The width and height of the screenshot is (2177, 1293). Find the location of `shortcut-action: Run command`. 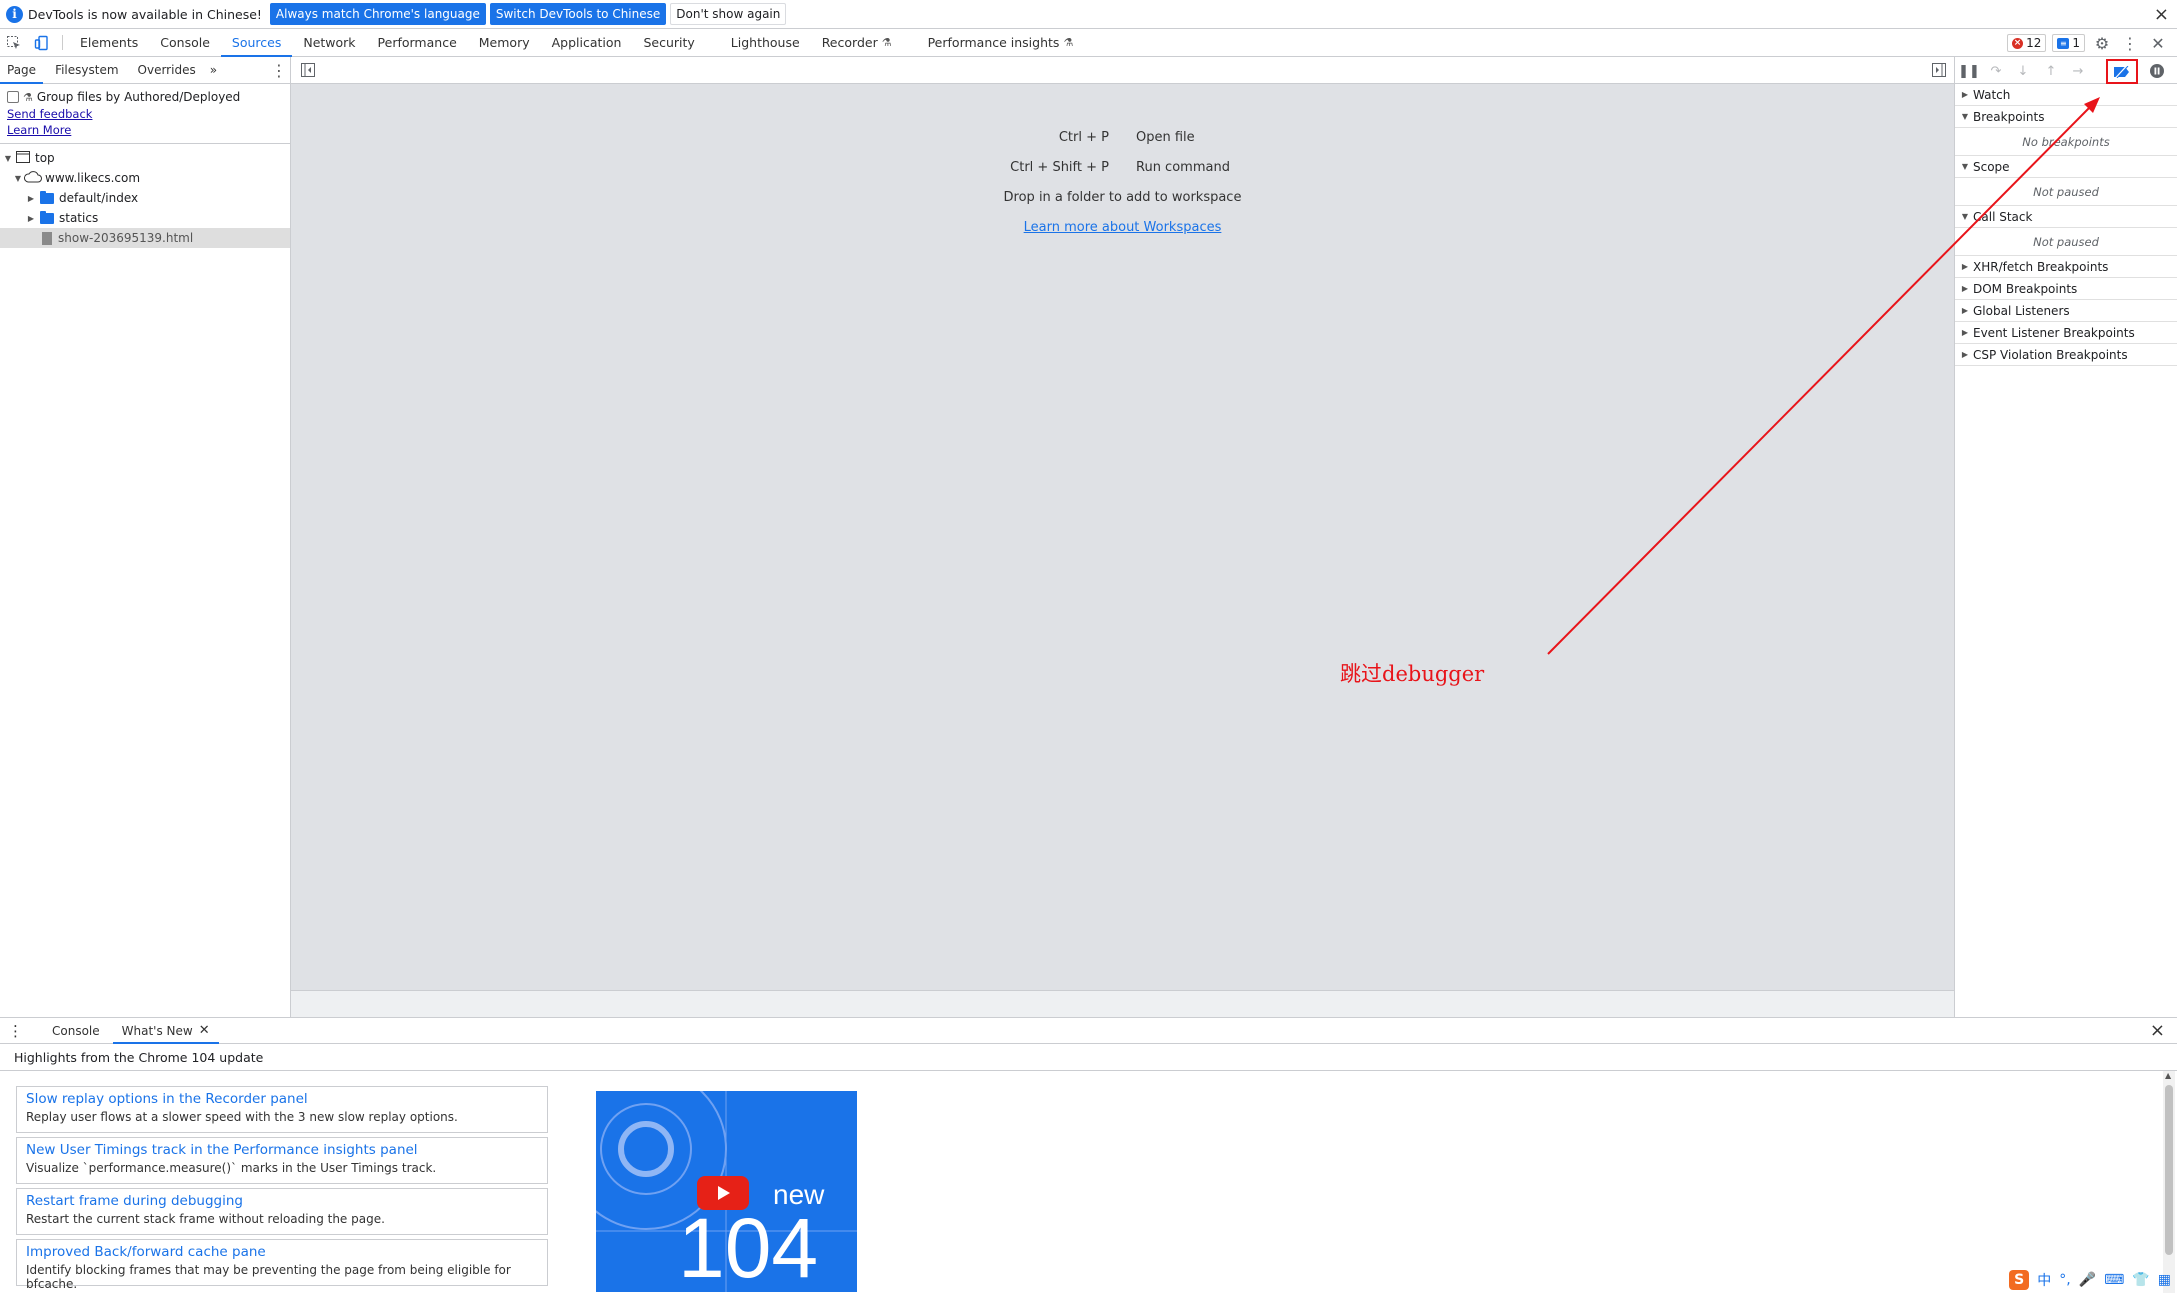

shortcut-action: Run command is located at coordinates (1183, 167).